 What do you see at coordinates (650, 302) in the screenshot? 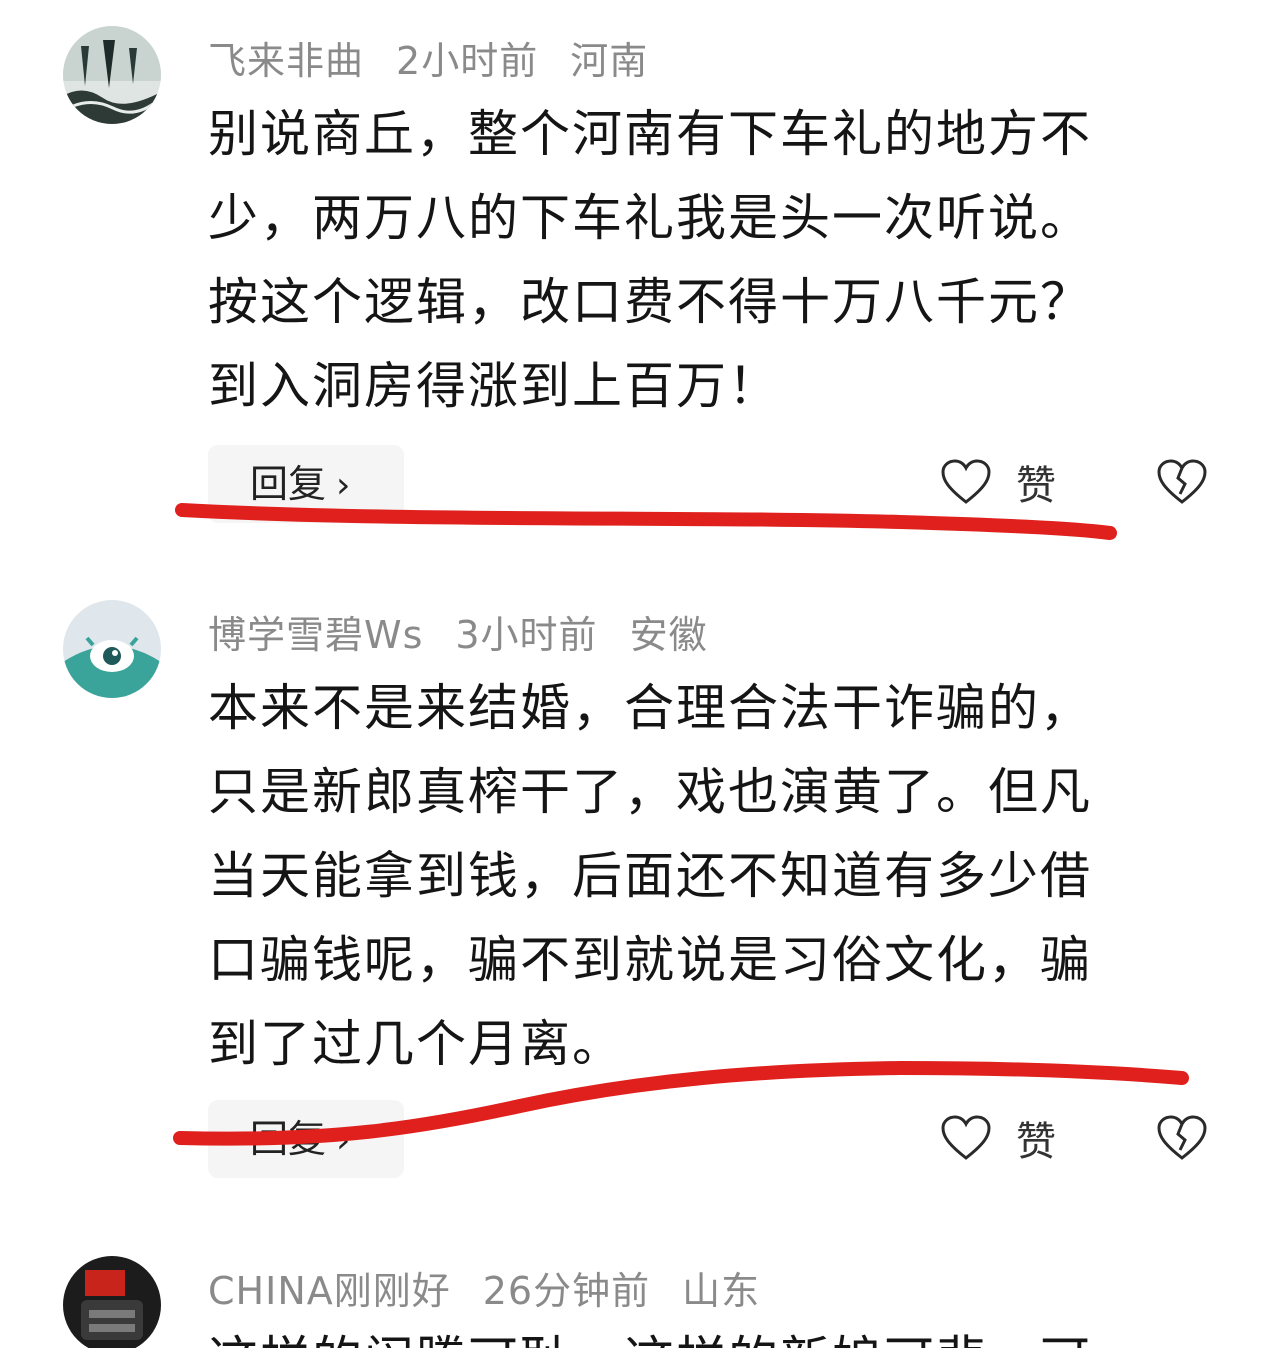
I see `comment-line: 按这个逻辑，改口费不得十万八千元？` at bounding box center [650, 302].